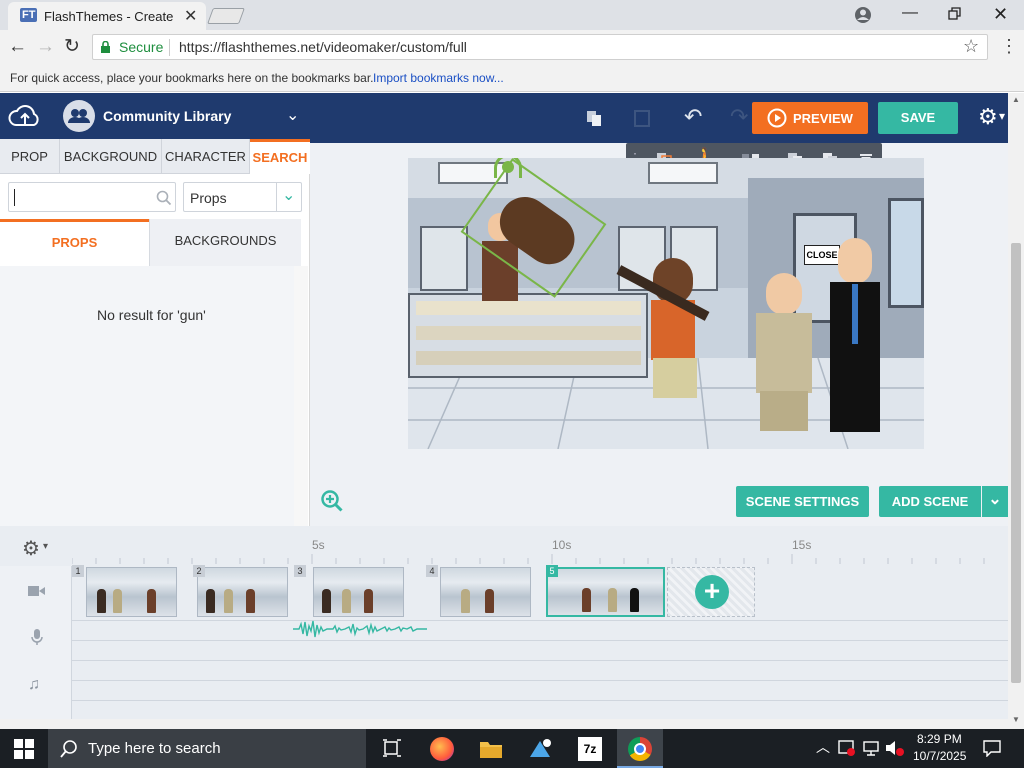 The image size is (1024, 768). I want to click on window-close-icon: ✕, so click(1000, 14).